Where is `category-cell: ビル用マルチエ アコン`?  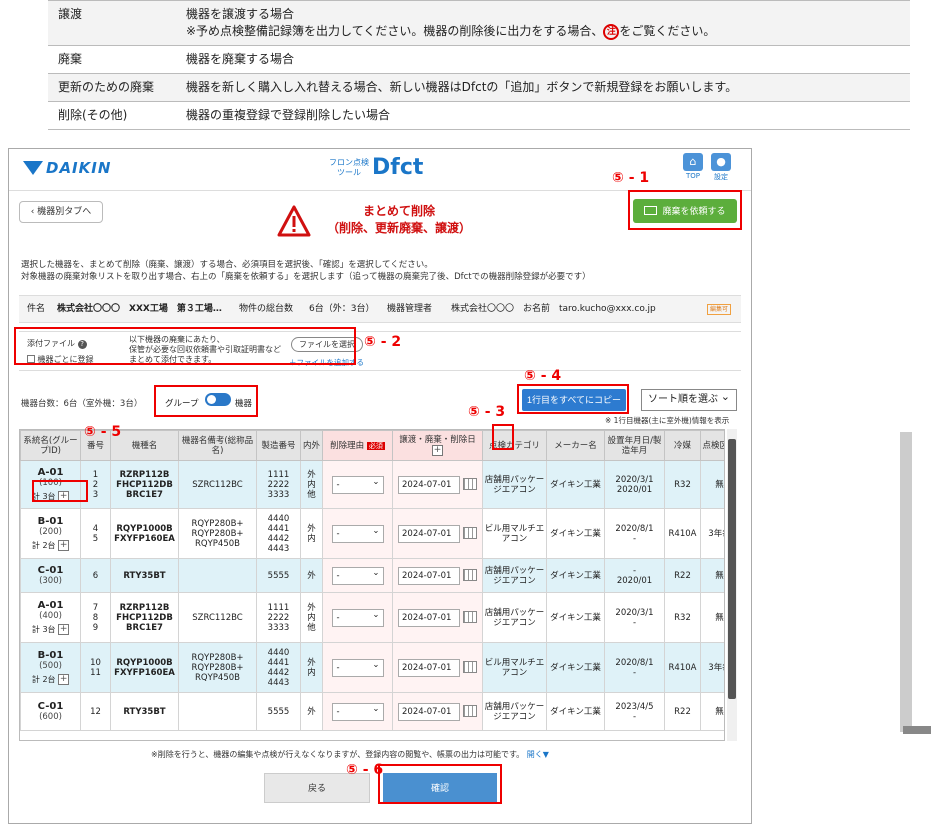
category-cell: ビル用マルチエ アコン is located at coordinates (514, 533).